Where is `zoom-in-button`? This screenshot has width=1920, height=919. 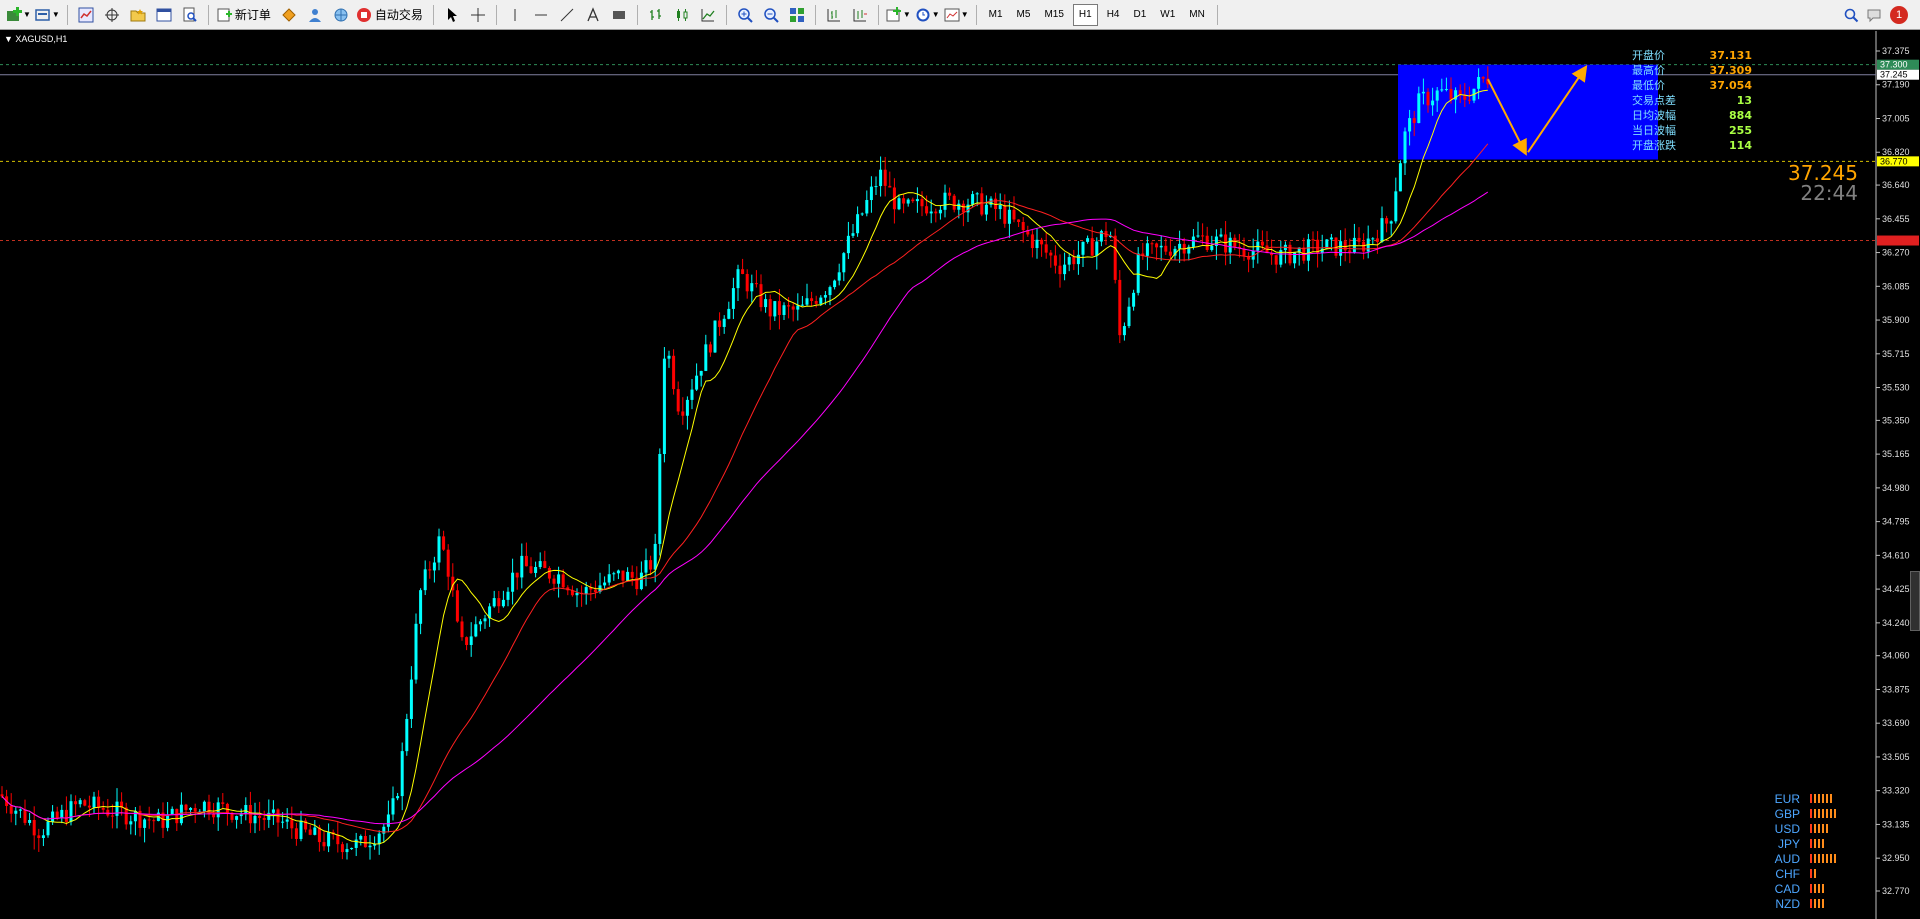 zoom-in-button is located at coordinates (745, 15).